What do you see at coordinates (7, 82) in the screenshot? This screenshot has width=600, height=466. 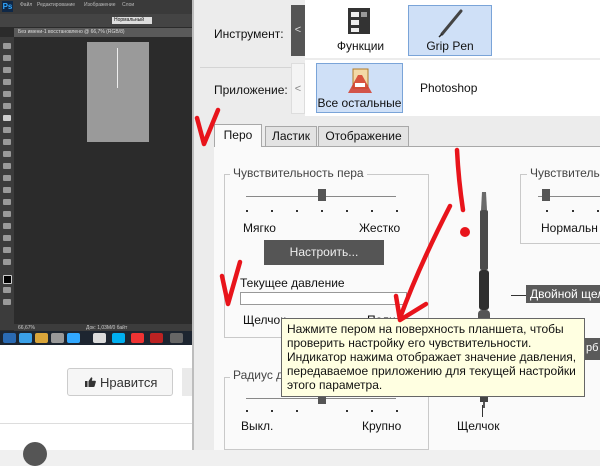 I see `quick-select-tool-icon` at bounding box center [7, 82].